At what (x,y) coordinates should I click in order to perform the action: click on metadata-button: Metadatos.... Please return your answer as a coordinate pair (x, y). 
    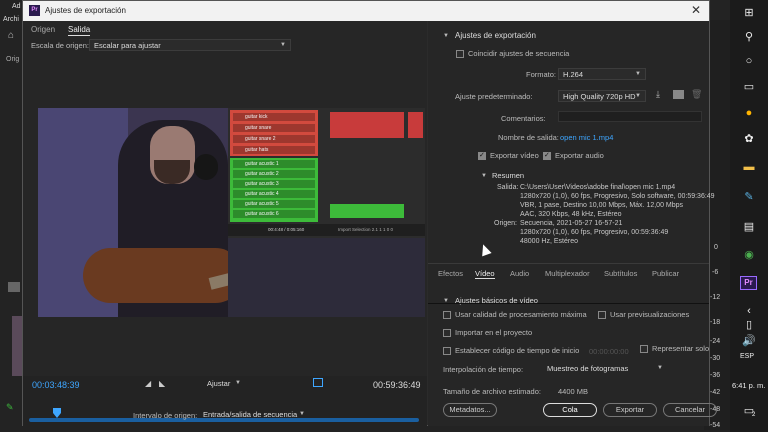
    Looking at the image, I should click on (470, 410).